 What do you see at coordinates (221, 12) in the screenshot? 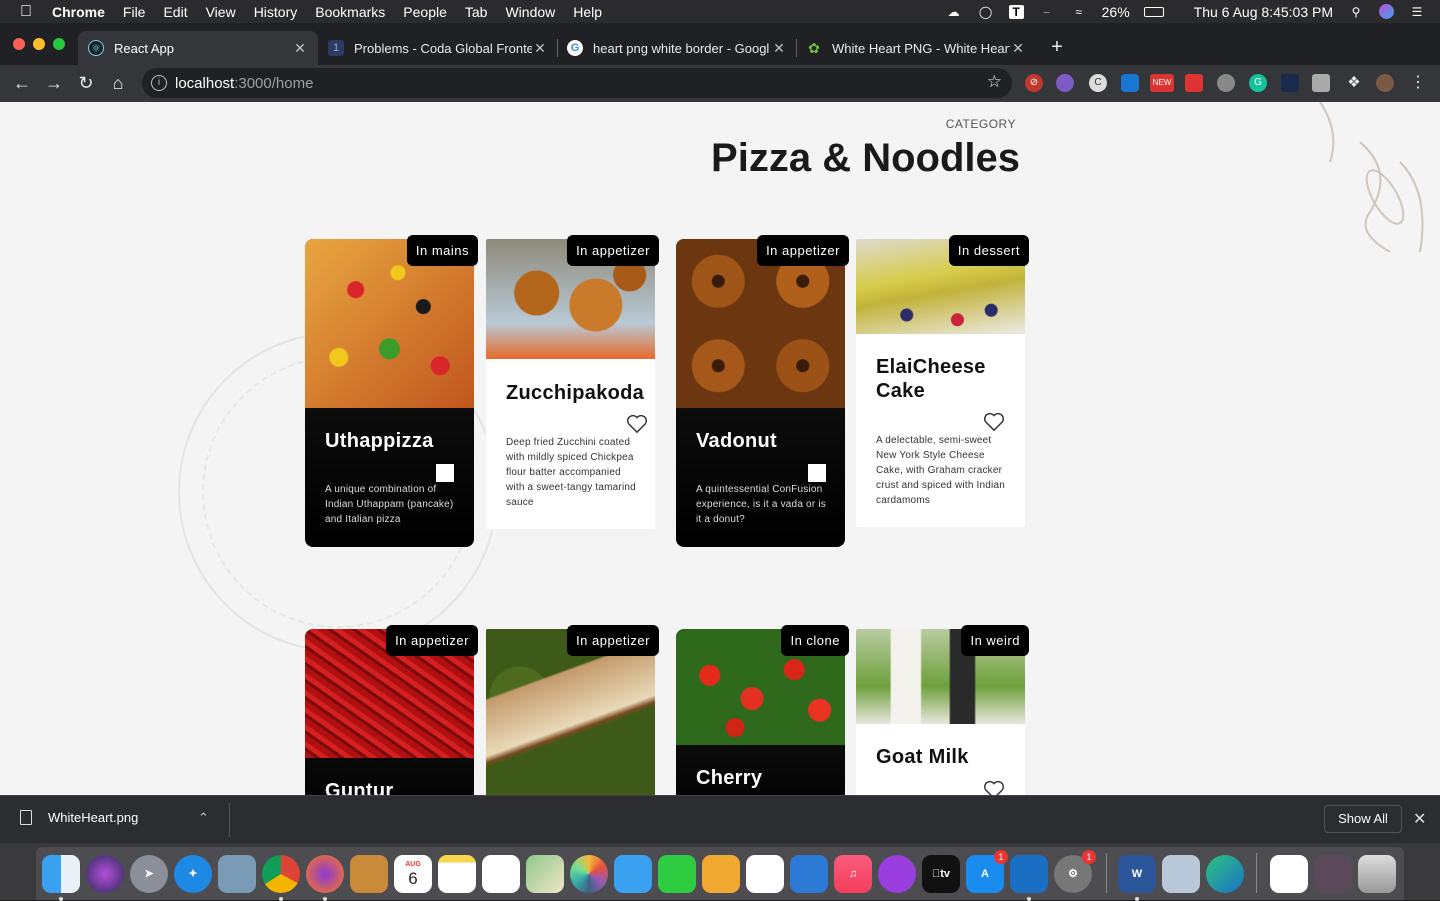
I see `menu-view: View` at bounding box center [221, 12].